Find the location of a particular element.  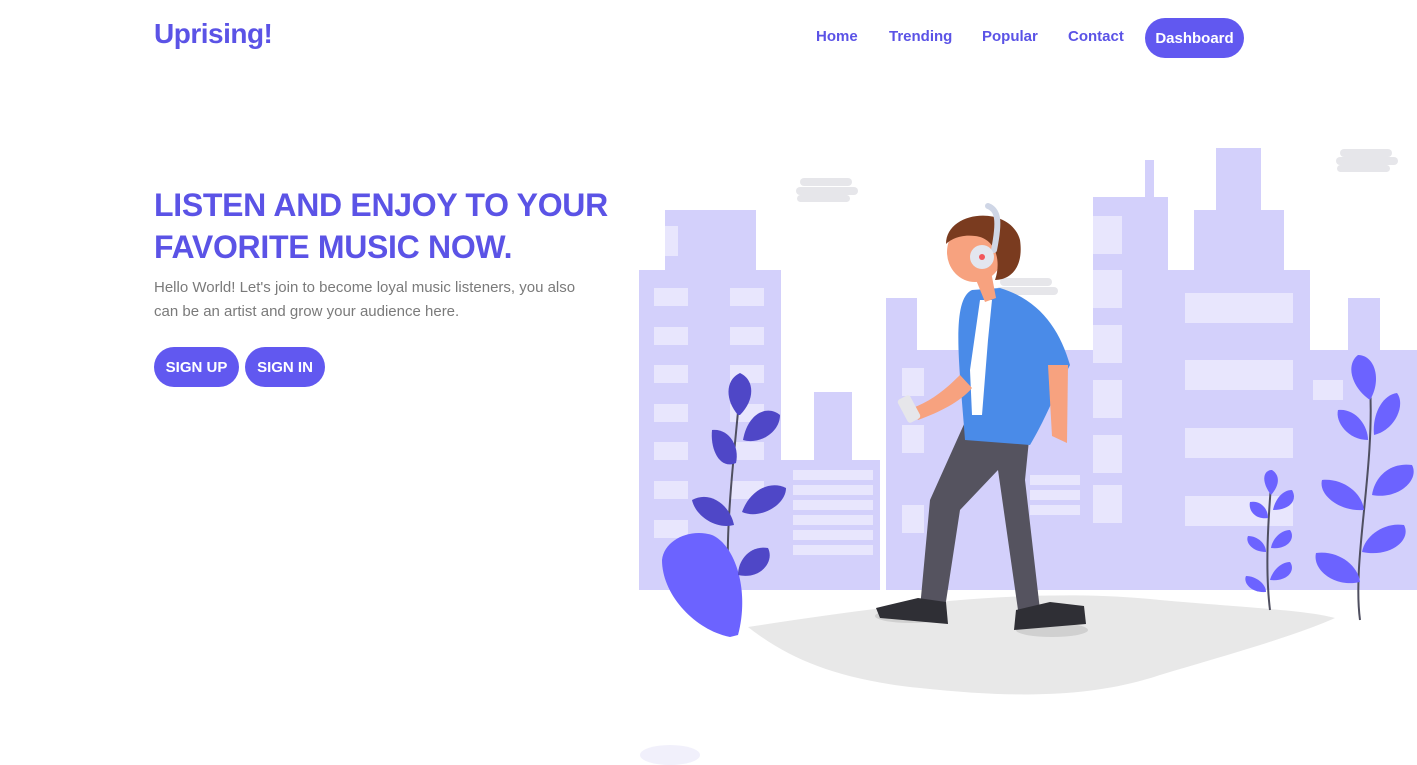

top-nav: Home Trending Popular Contact Dashboard is located at coordinates (708, 38).